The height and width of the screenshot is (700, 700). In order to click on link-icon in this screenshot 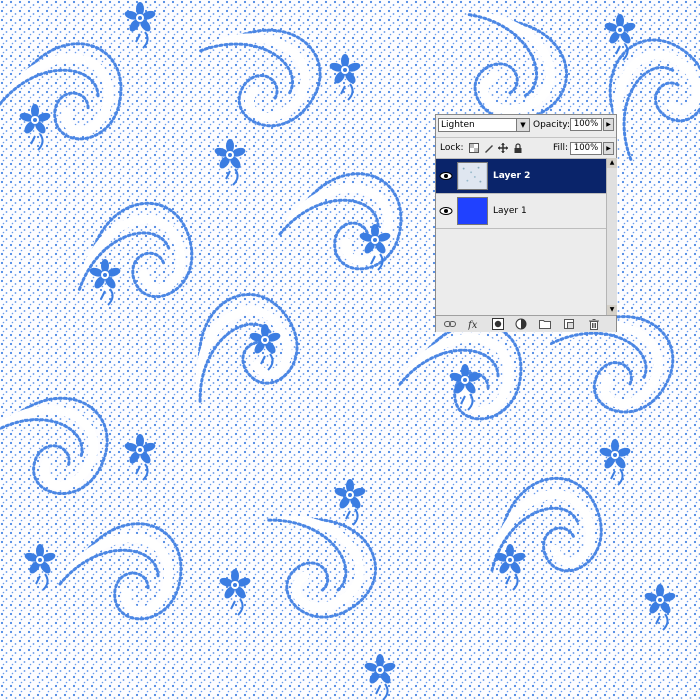, I will do `click(450, 324)`.